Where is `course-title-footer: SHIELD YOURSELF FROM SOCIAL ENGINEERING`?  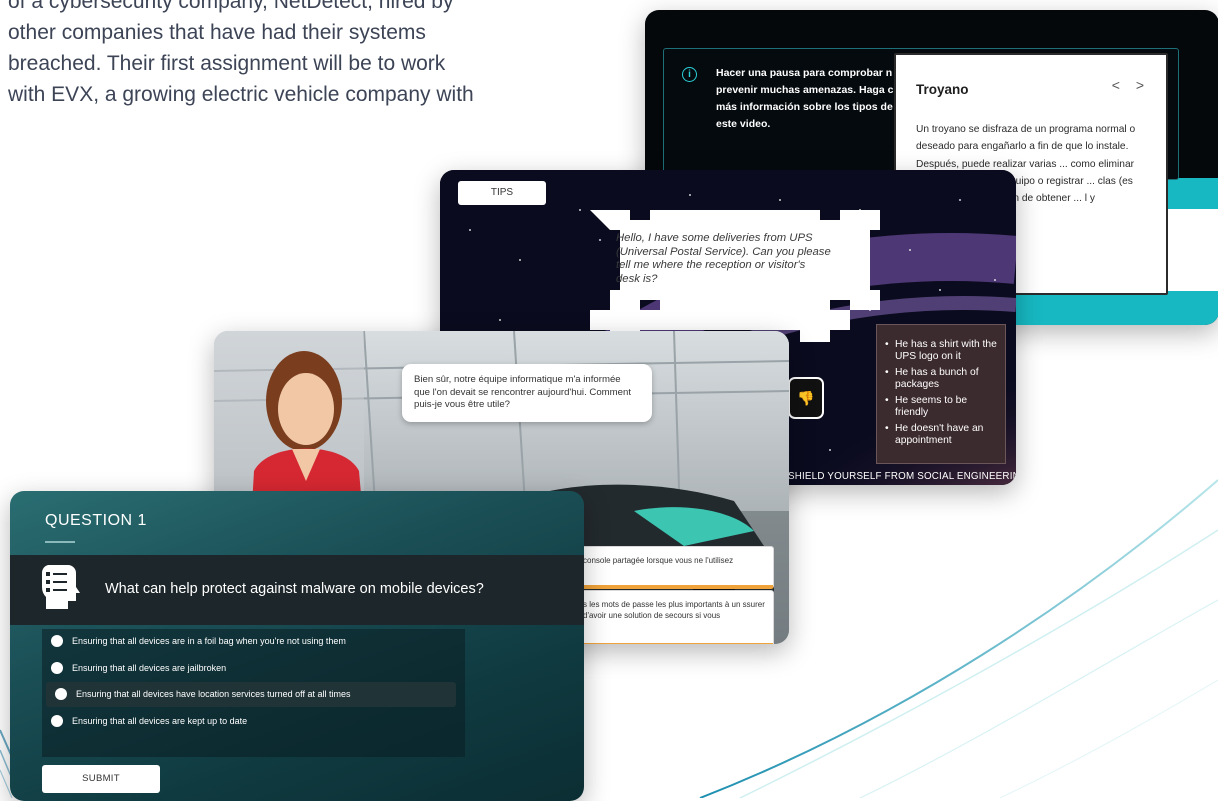
course-title-footer: SHIELD YOURSELF FROM SOCIAL ENGINEERING is located at coordinates (902, 476).